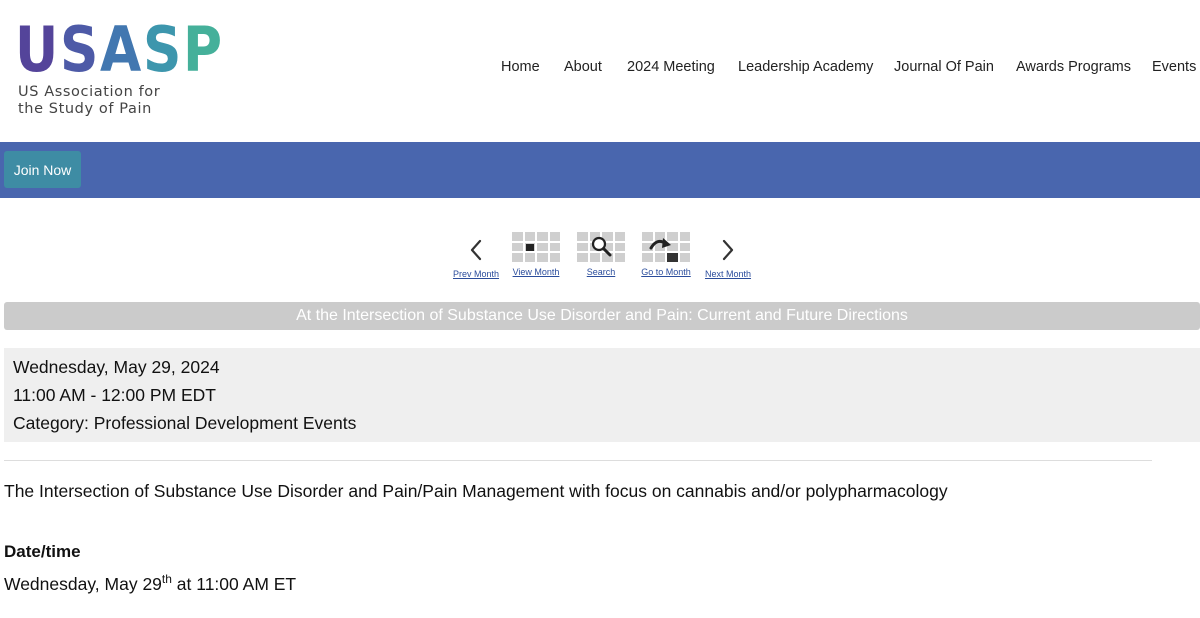 This screenshot has height=618, width=1200. Describe the element at coordinates (114, 395) in the screenshot. I see `event-time: 11:00 AM - 12:00 PM EDT` at that location.